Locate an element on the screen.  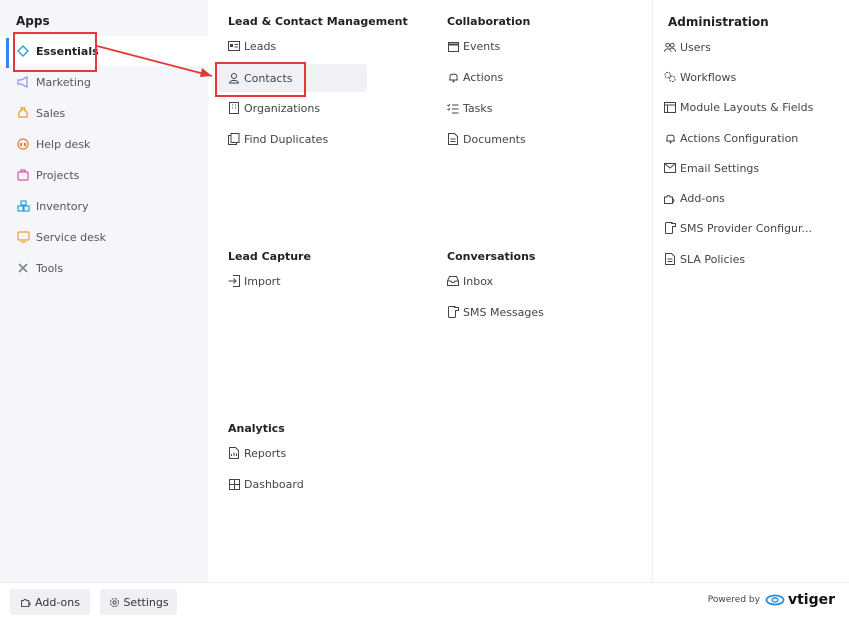
annotation-arrow is located at coordinates (154, 61).